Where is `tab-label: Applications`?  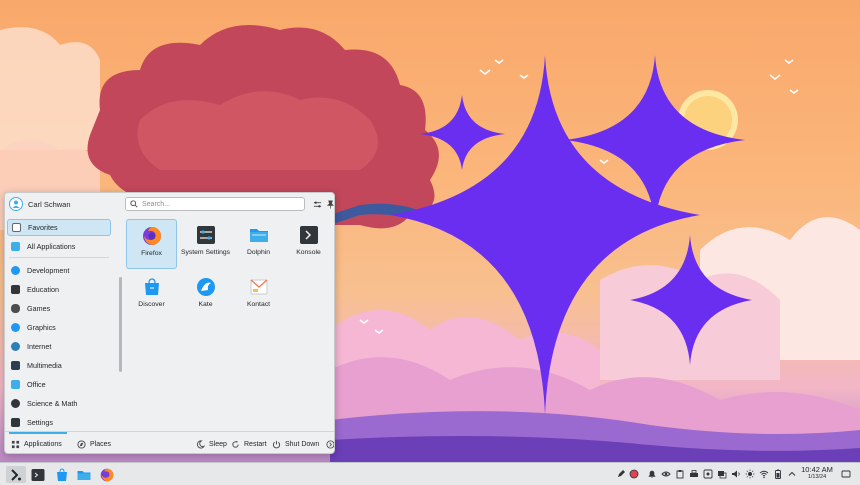 tab-label: Applications is located at coordinates (43, 444).